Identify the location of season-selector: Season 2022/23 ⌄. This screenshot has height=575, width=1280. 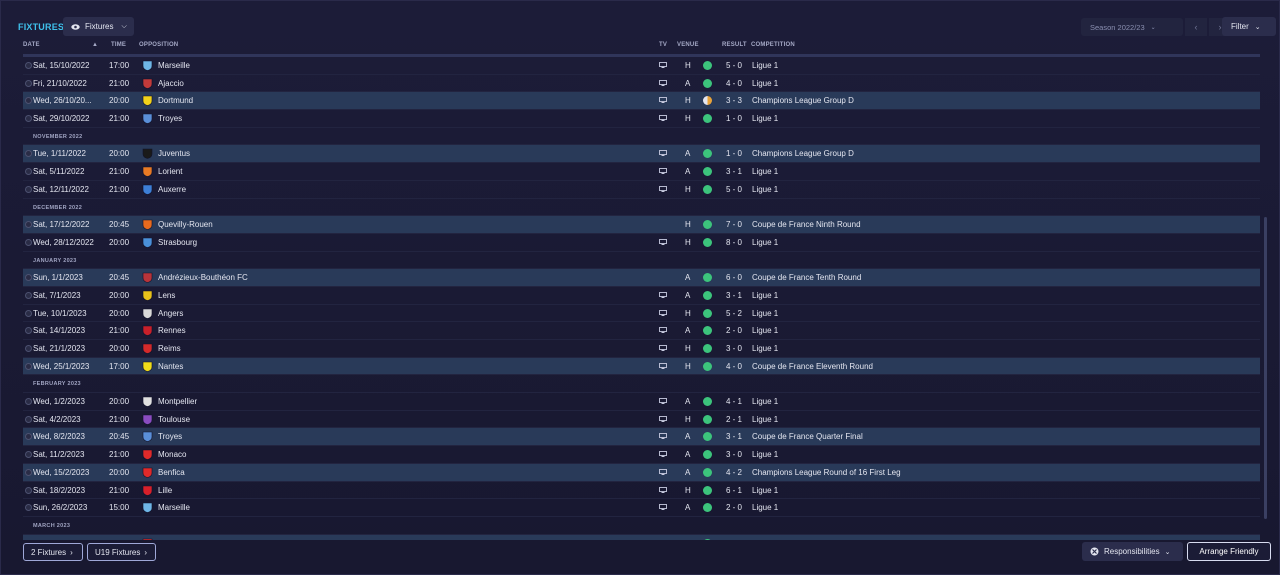
(1132, 27).